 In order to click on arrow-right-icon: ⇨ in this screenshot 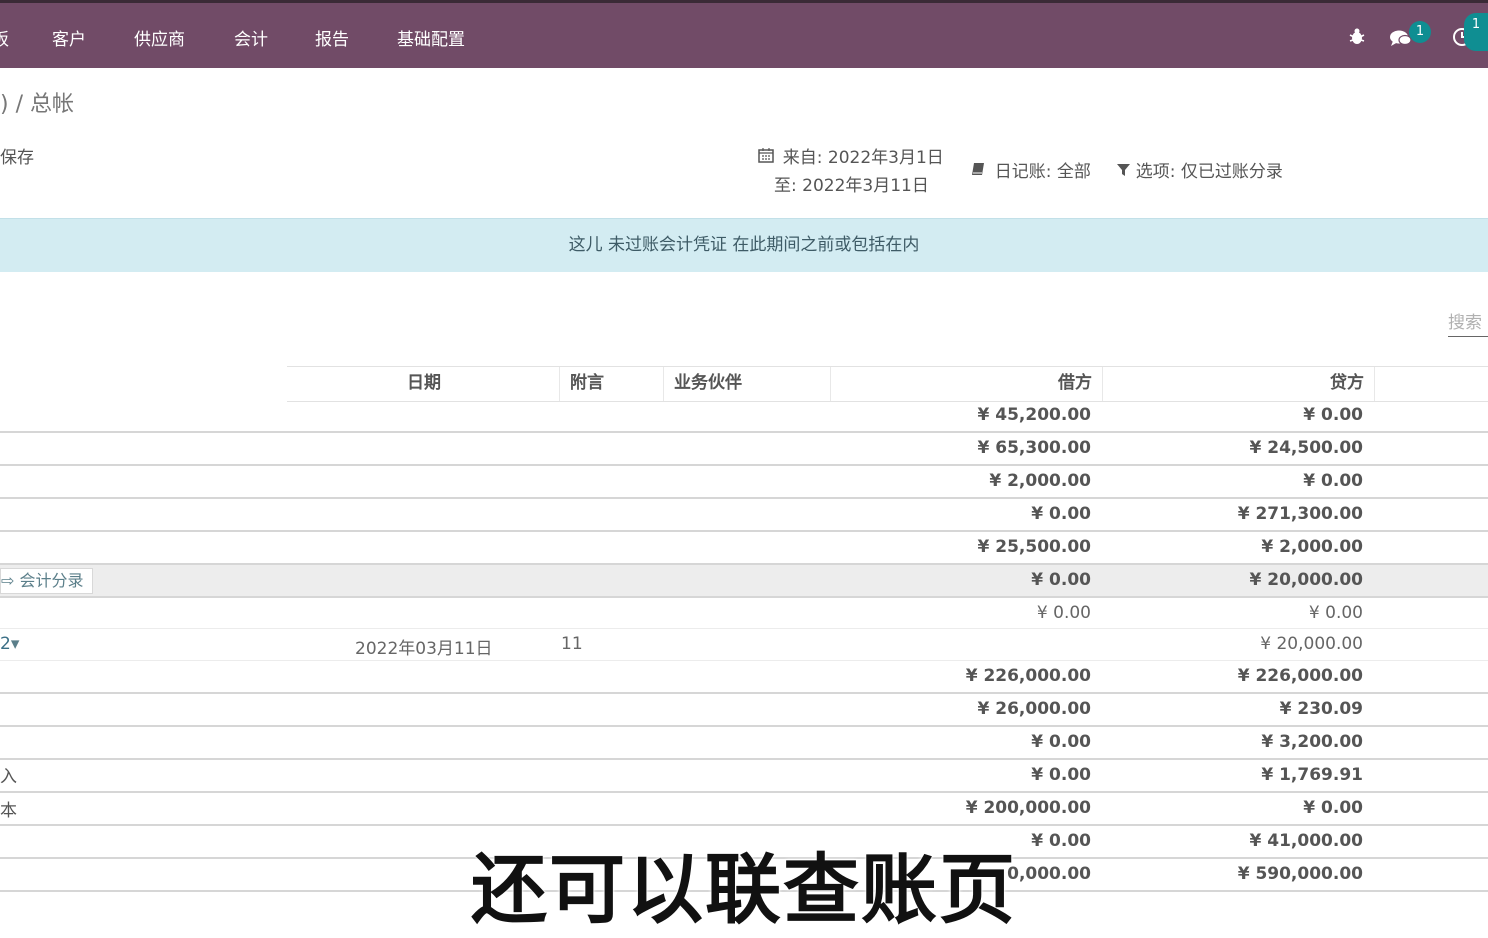, I will do `click(8, 580)`.